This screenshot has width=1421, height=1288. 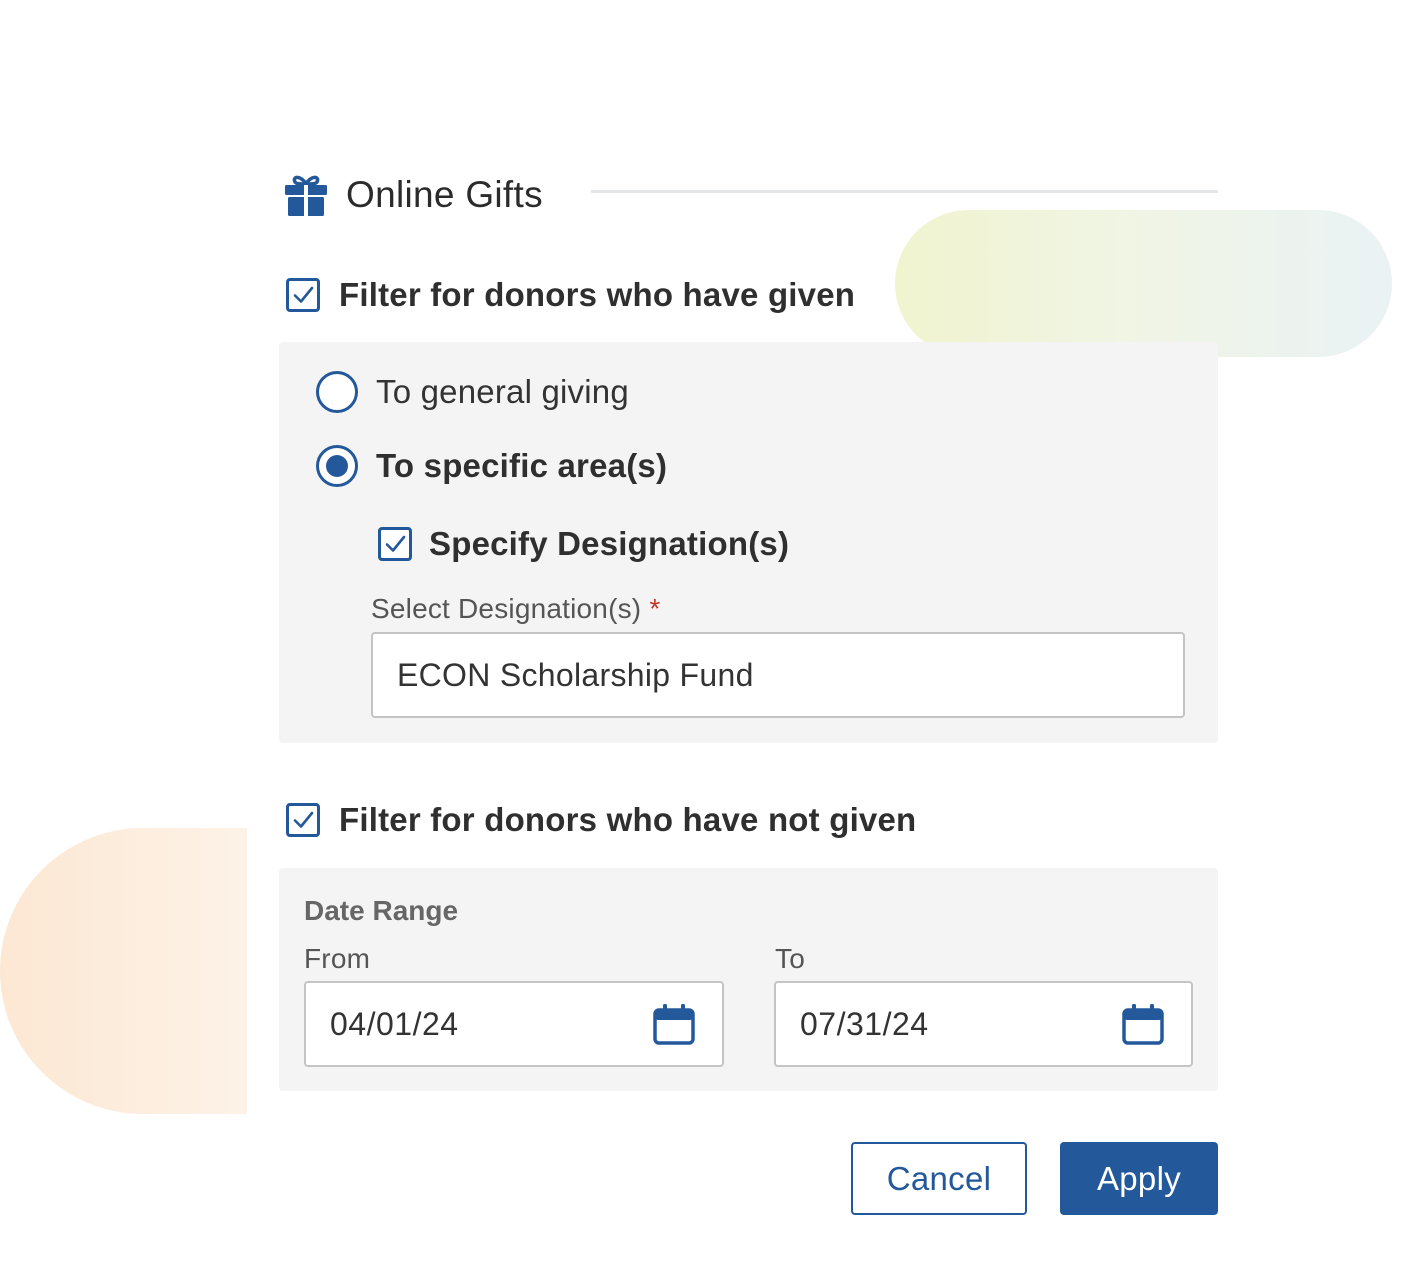 What do you see at coordinates (337, 958) in the screenshot?
I see `from-label: From` at bounding box center [337, 958].